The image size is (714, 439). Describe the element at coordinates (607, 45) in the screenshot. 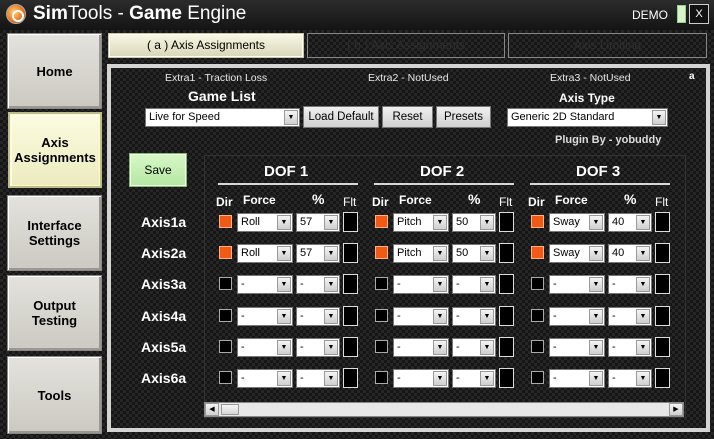

I see `tab-axis-limiting: Axis Limiting` at that location.